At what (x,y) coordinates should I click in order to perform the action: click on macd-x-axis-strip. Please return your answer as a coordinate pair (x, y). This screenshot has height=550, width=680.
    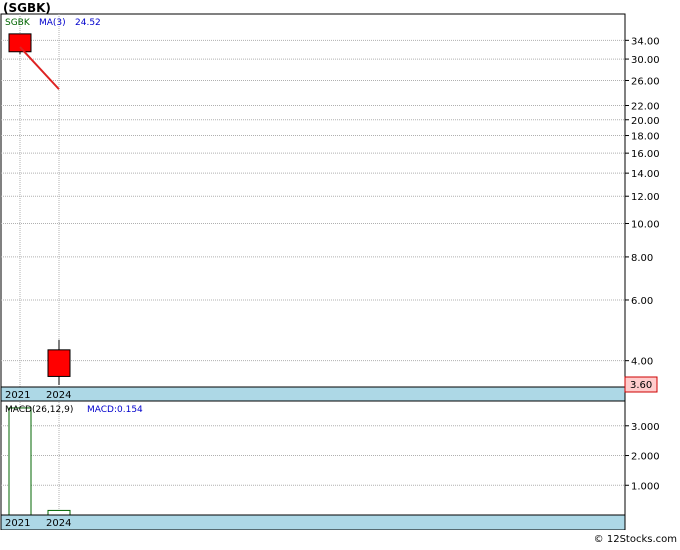
    Looking at the image, I should click on (313, 522).